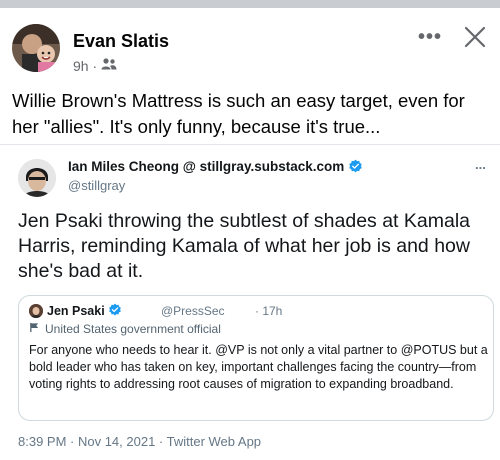 The width and height of the screenshot is (500, 460). Describe the element at coordinates (37, 178) in the screenshot. I see `tweet-avatar` at that location.